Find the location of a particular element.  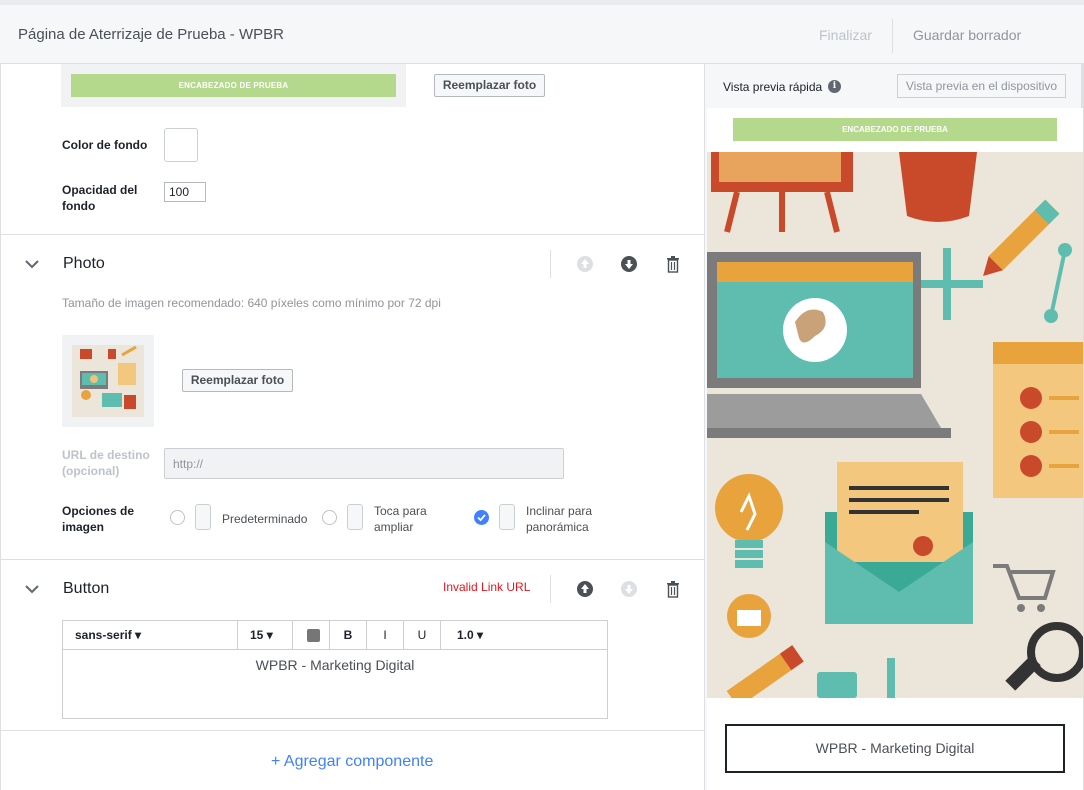

option-tilt-pan-radio is located at coordinates (481, 517).